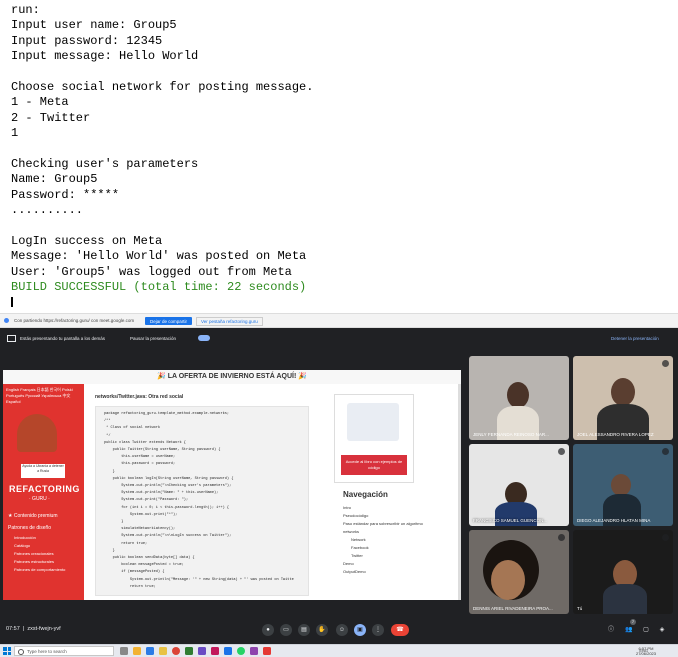  What do you see at coordinates (383, 532) in the screenshot?
I see `nav-item: networks` at bounding box center [383, 532].